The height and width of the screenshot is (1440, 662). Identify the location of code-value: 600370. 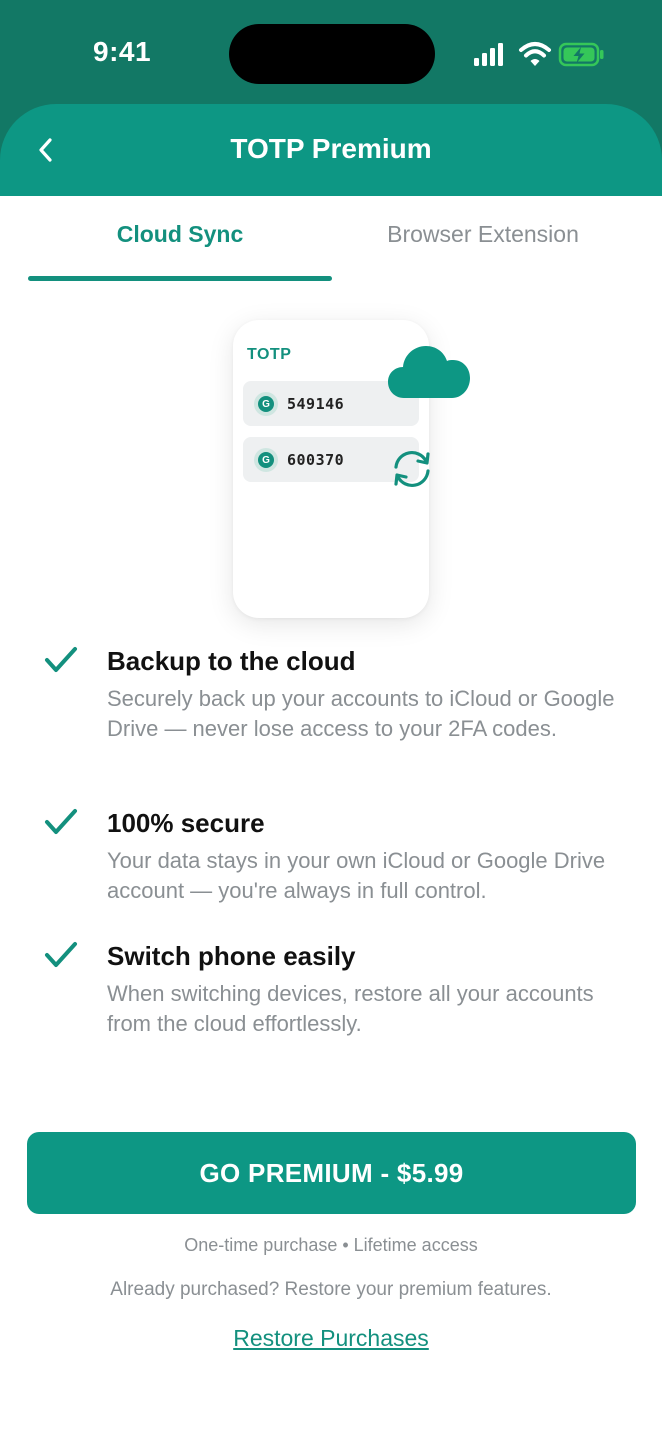
(316, 460).